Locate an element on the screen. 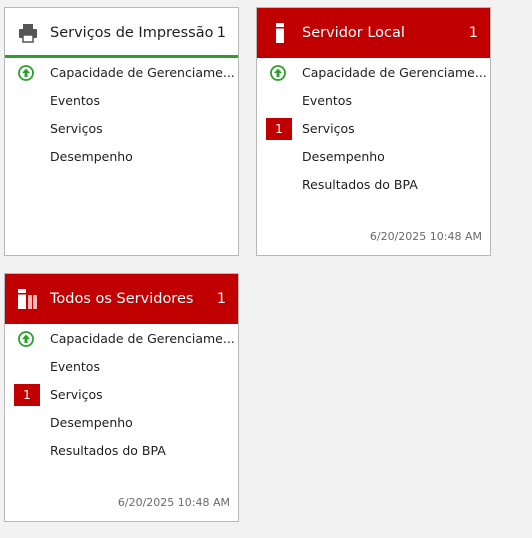 This screenshot has height=538, width=532. tile-title: Serviços de Impressão is located at coordinates (132, 33).